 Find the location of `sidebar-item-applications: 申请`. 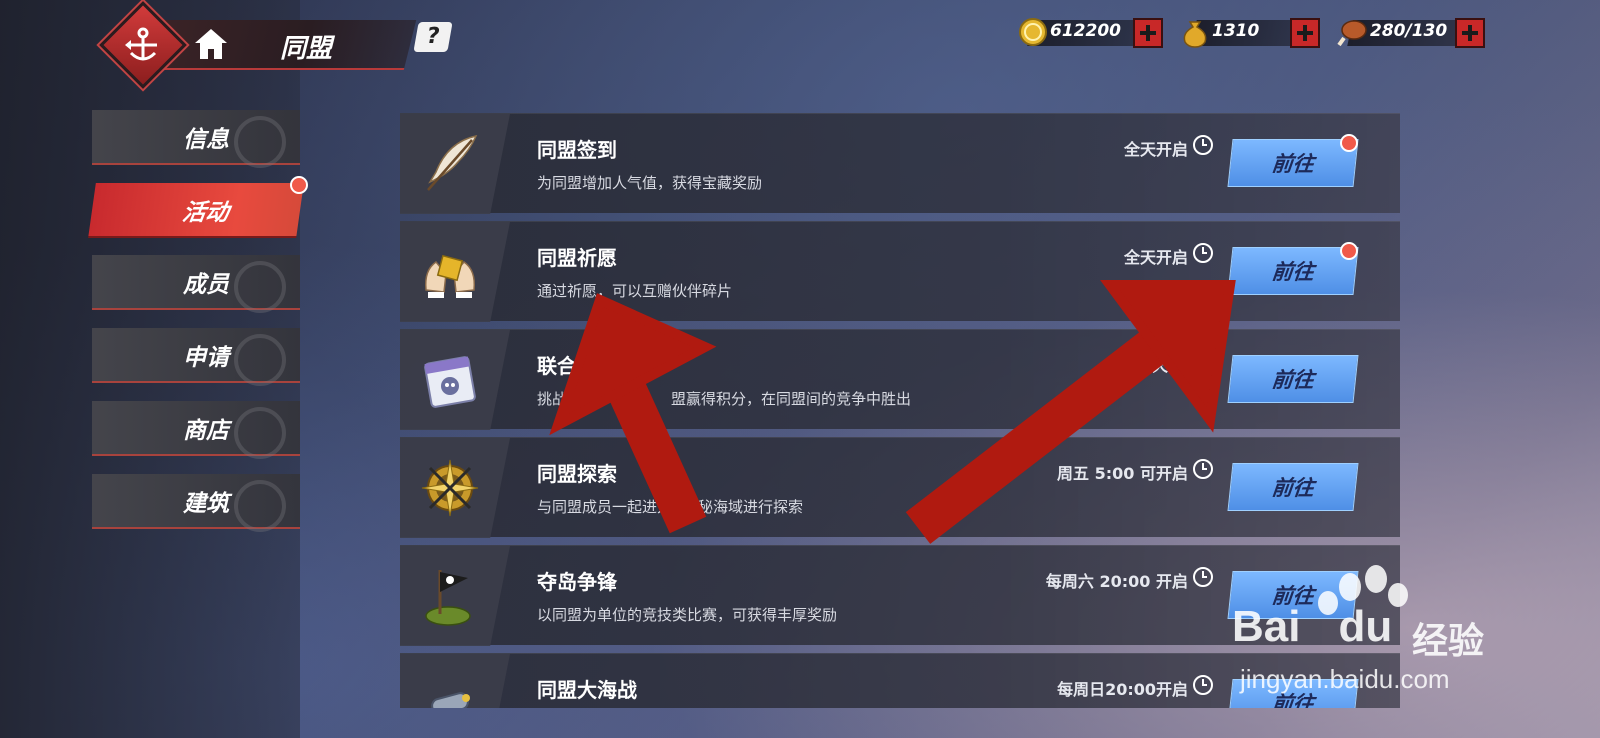

sidebar-item-applications: 申请 is located at coordinates (196, 357).